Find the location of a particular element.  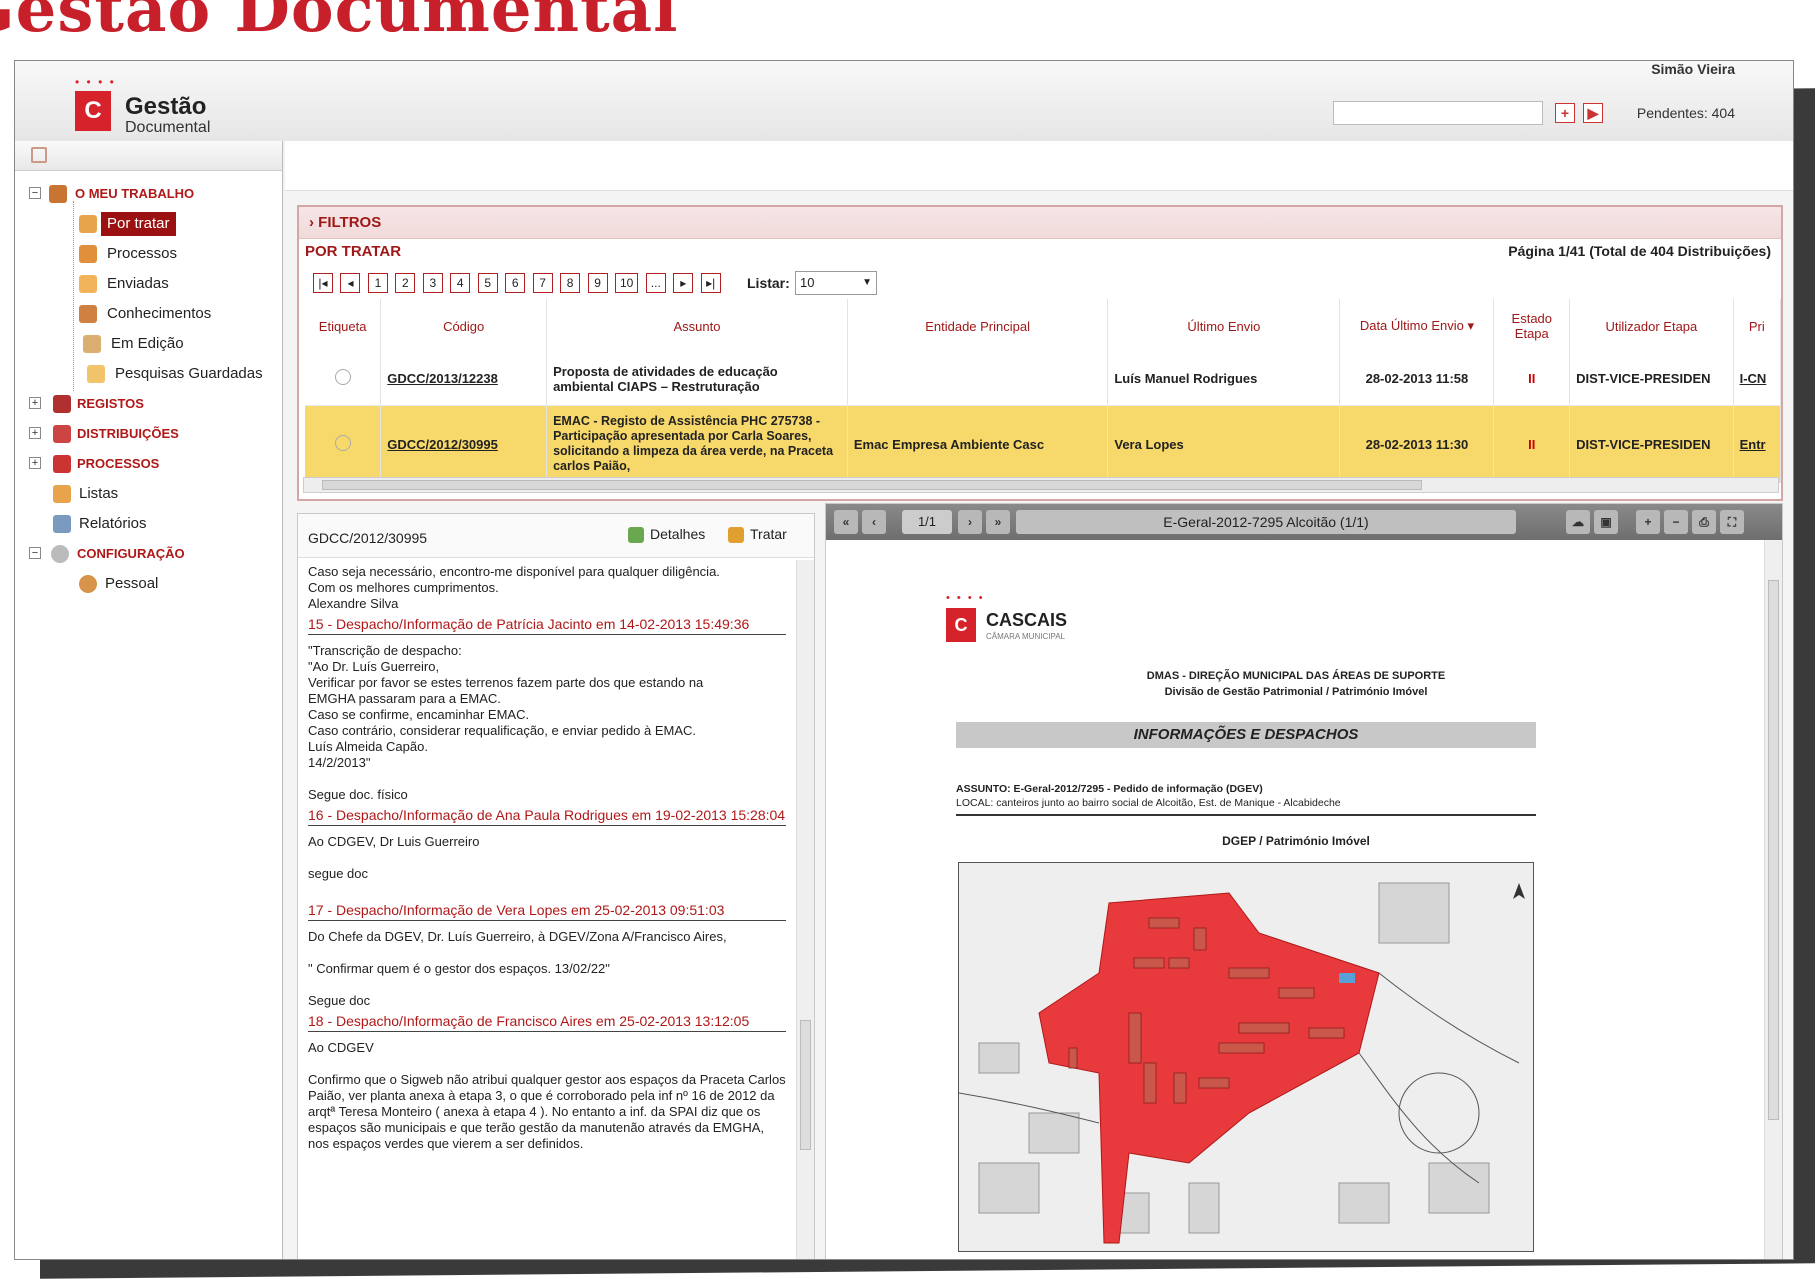

sidebar-item-em-edicao: Em Edição is located at coordinates (148, 344).